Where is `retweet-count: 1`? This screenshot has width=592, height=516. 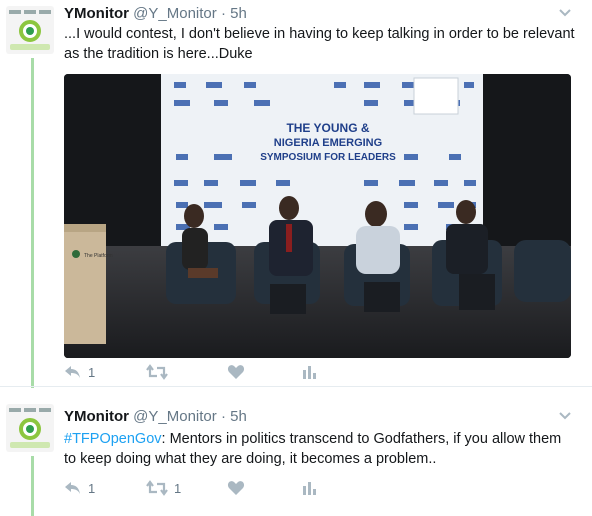
retweet-count: 1 is located at coordinates (178, 488).